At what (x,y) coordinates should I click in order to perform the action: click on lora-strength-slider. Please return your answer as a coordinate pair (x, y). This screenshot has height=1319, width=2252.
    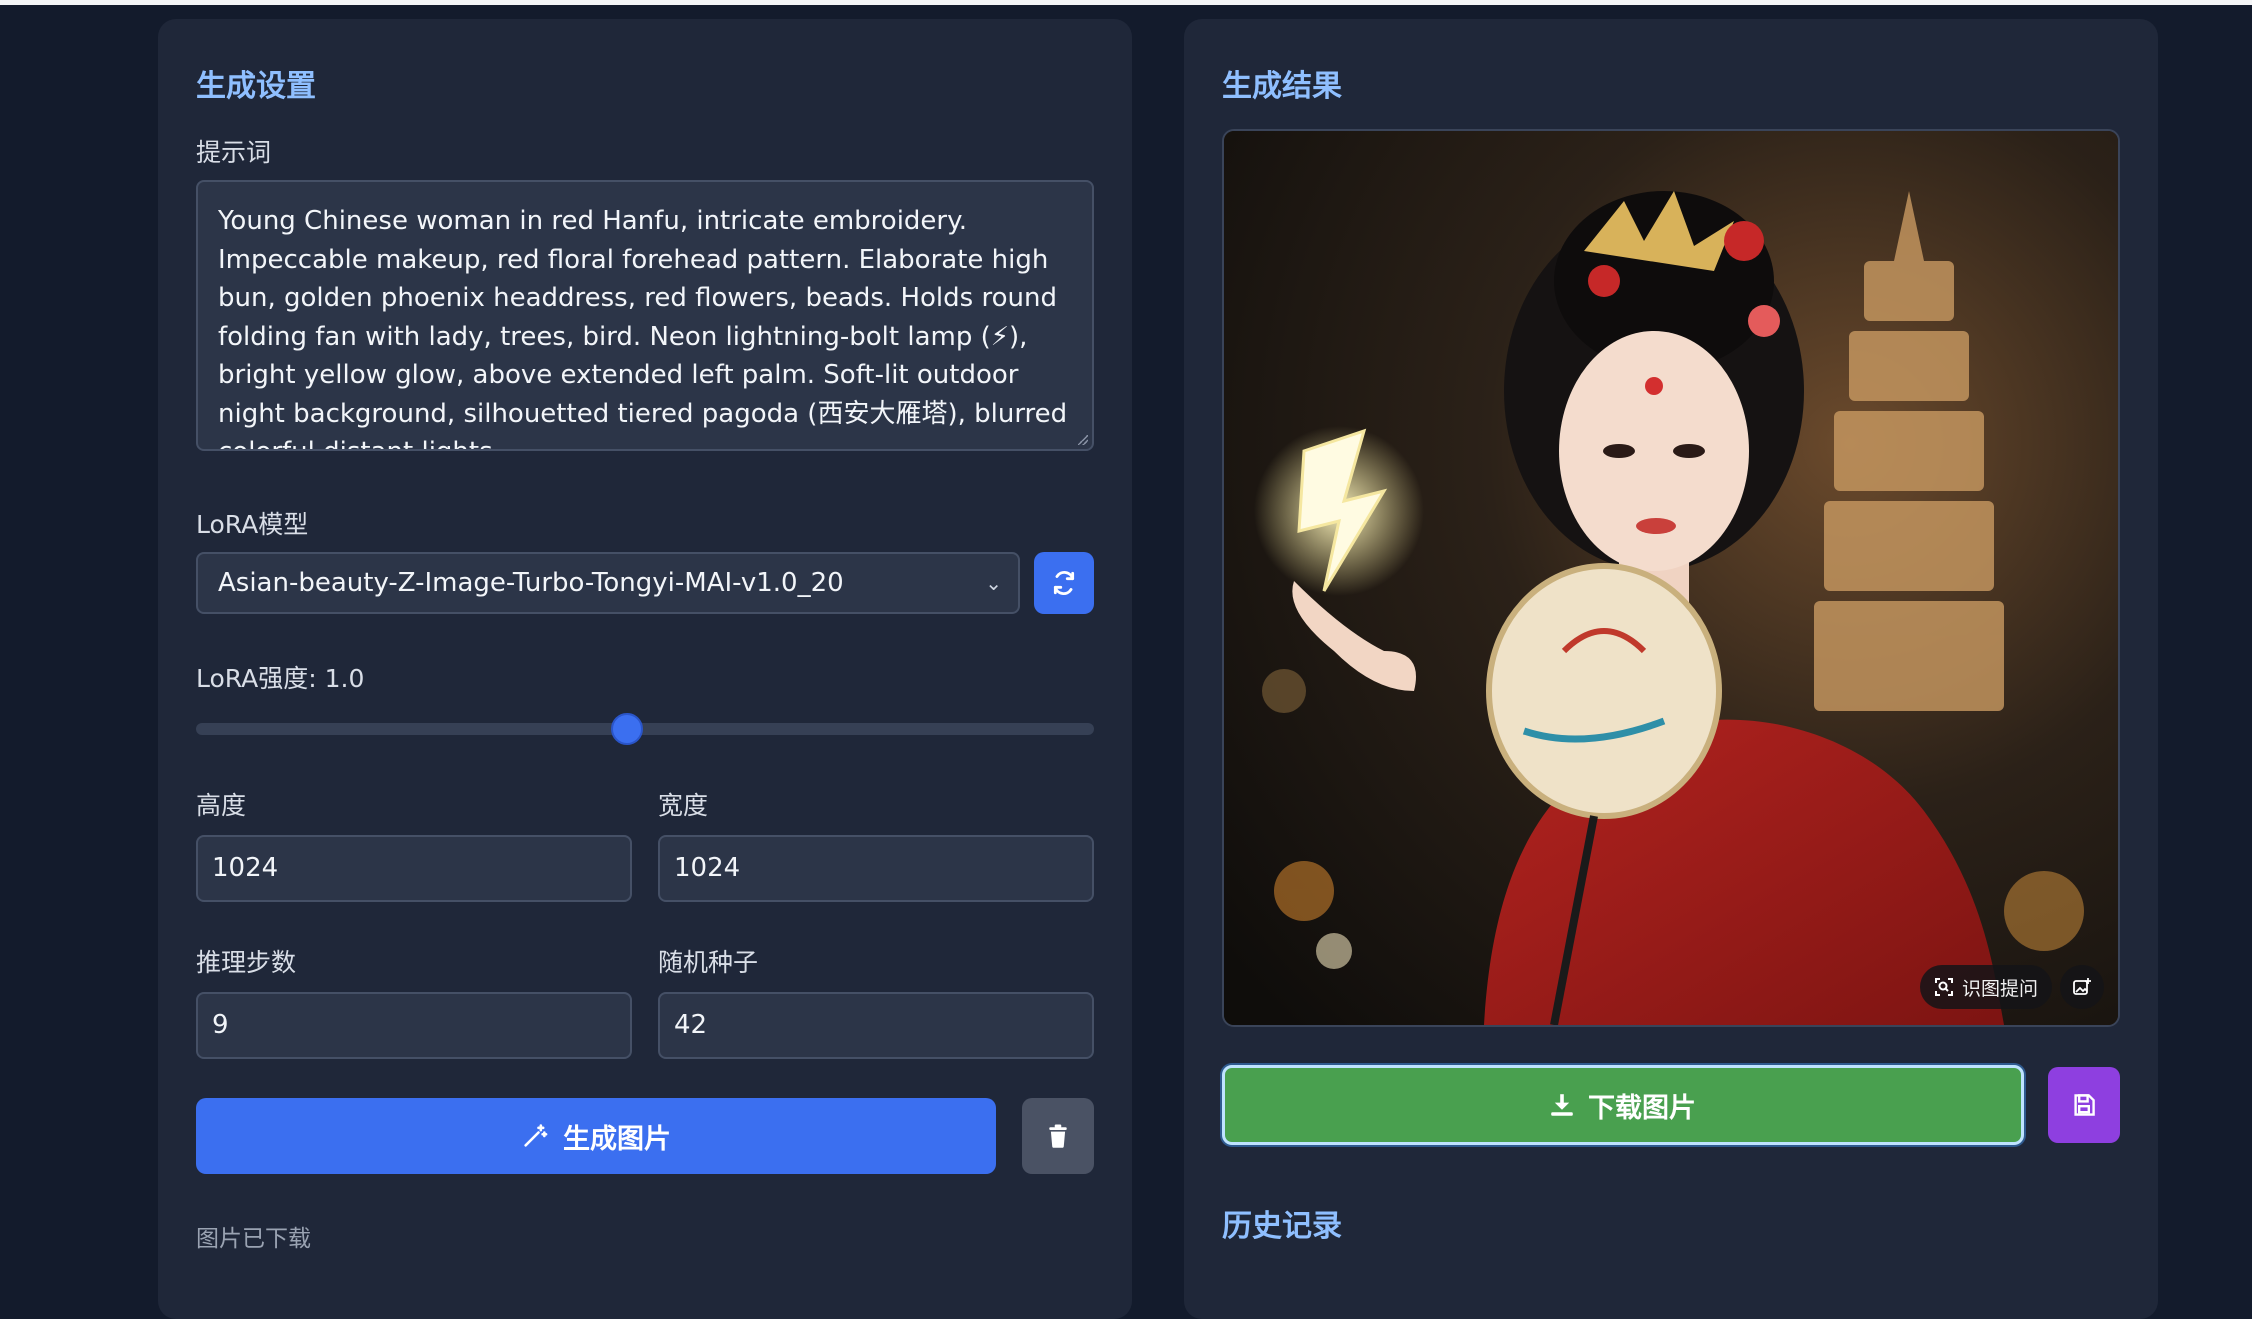
    Looking at the image, I should click on (645, 729).